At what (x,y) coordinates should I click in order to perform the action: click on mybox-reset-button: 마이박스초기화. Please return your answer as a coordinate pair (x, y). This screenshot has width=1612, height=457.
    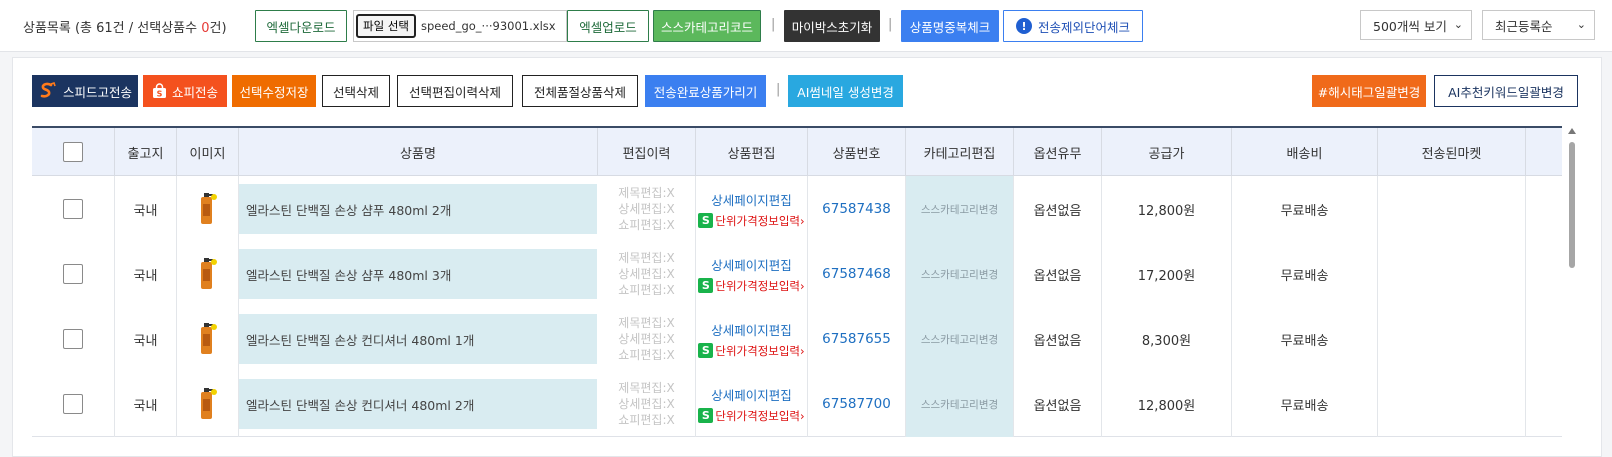
    Looking at the image, I should click on (832, 26).